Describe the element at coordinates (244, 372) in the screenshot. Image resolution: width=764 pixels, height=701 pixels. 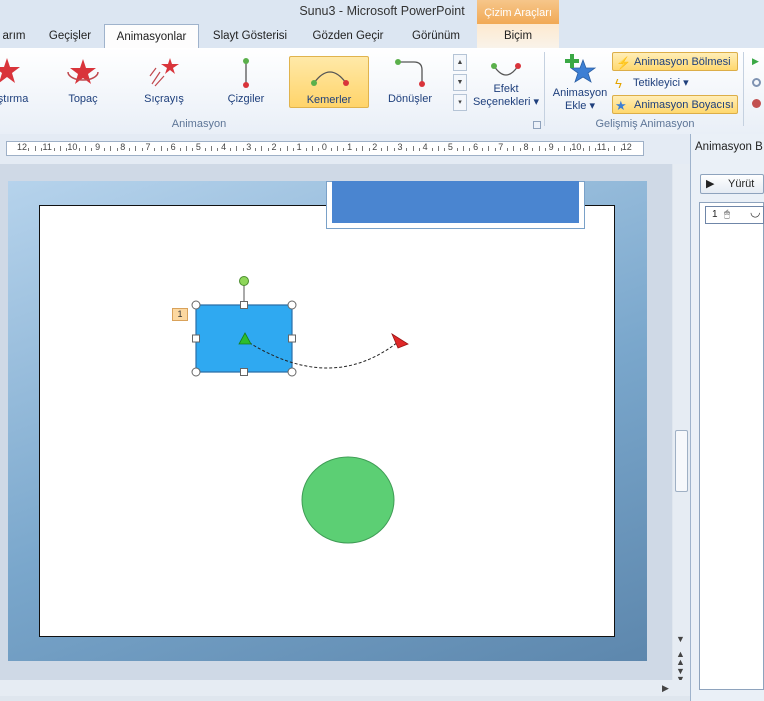
I see `resize-handle-s` at that location.